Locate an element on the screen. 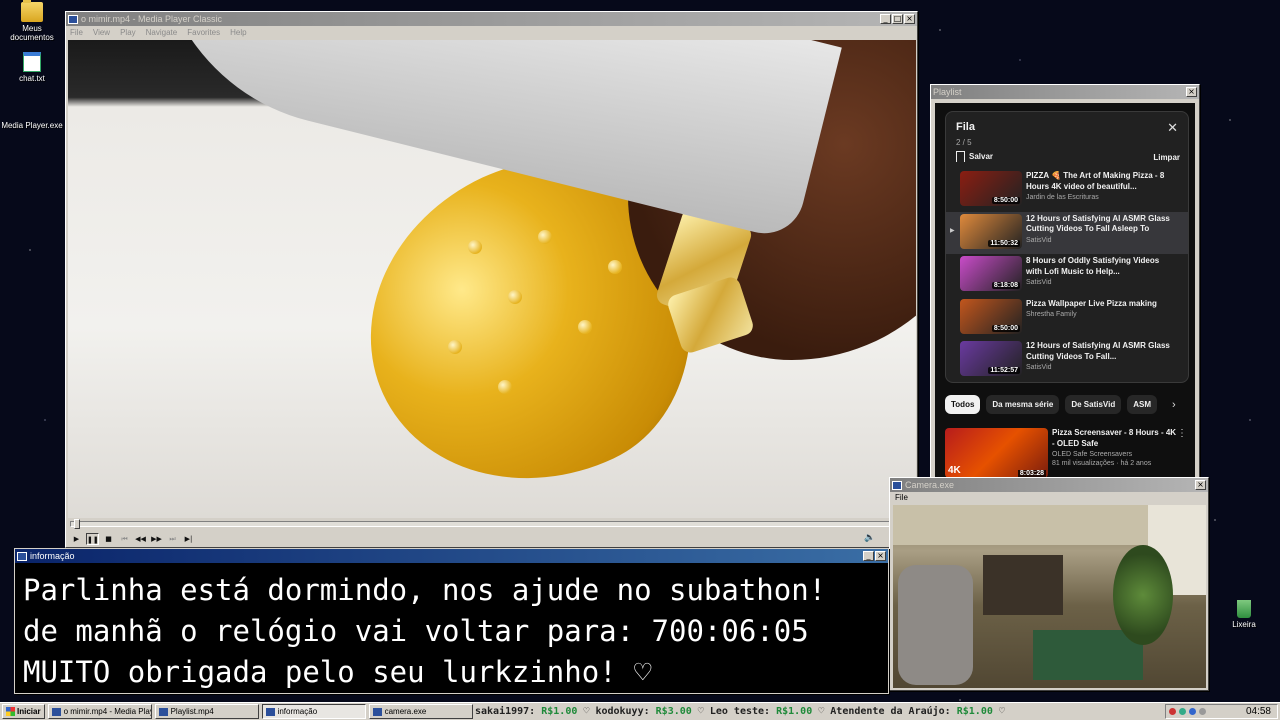  playlist-titlebar: Playlist × is located at coordinates (1065, 92).